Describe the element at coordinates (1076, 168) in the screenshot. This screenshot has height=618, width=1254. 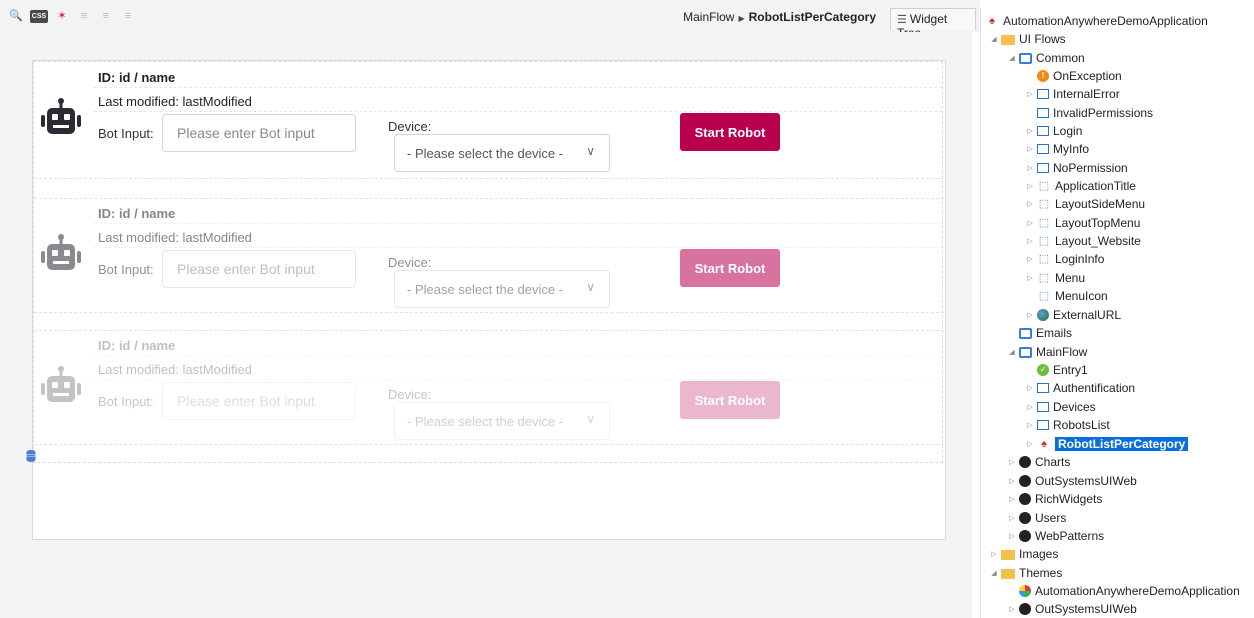
I see `tree-node-no-permission: ▷ NoPermission` at that location.